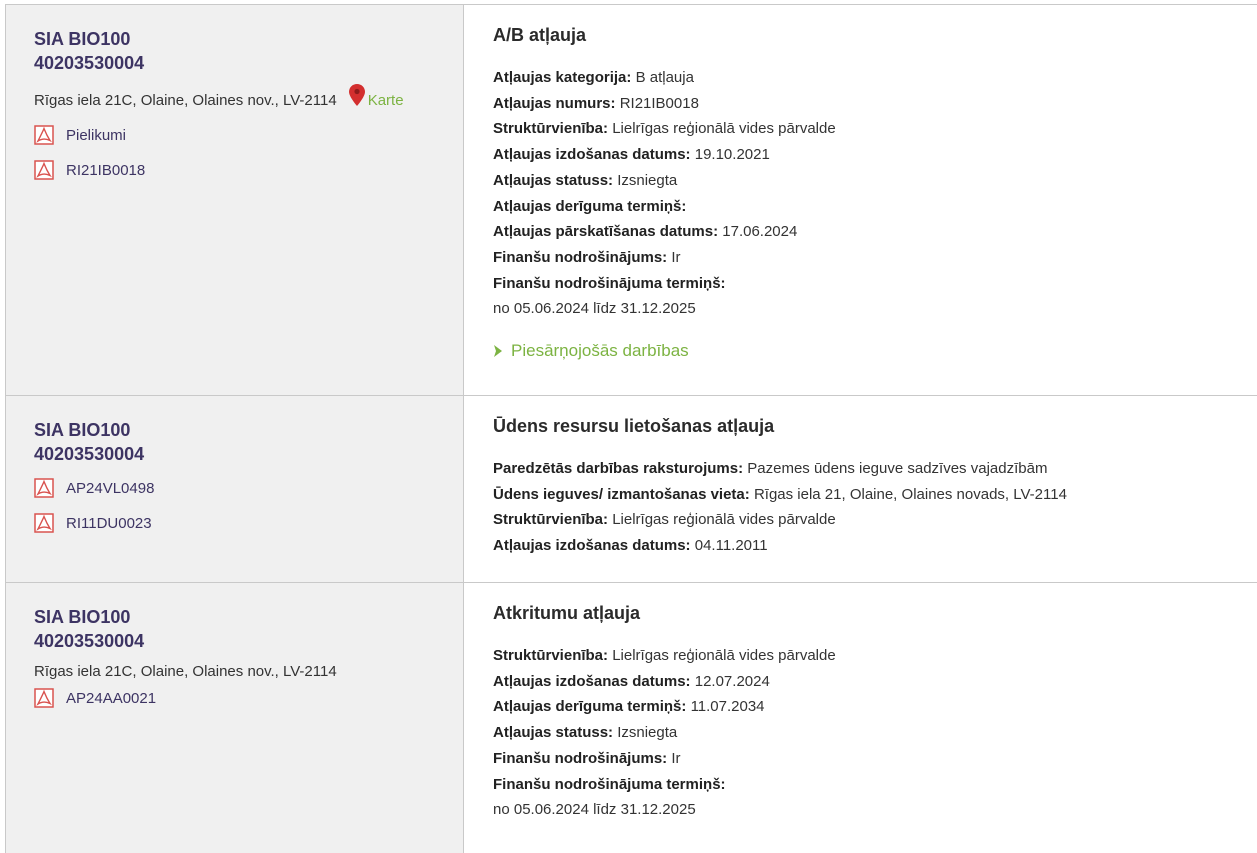 This screenshot has width=1257, height=853. I want to click on permit-field: Atļaujas numurs: RI21IB0018, so click(875, 104).